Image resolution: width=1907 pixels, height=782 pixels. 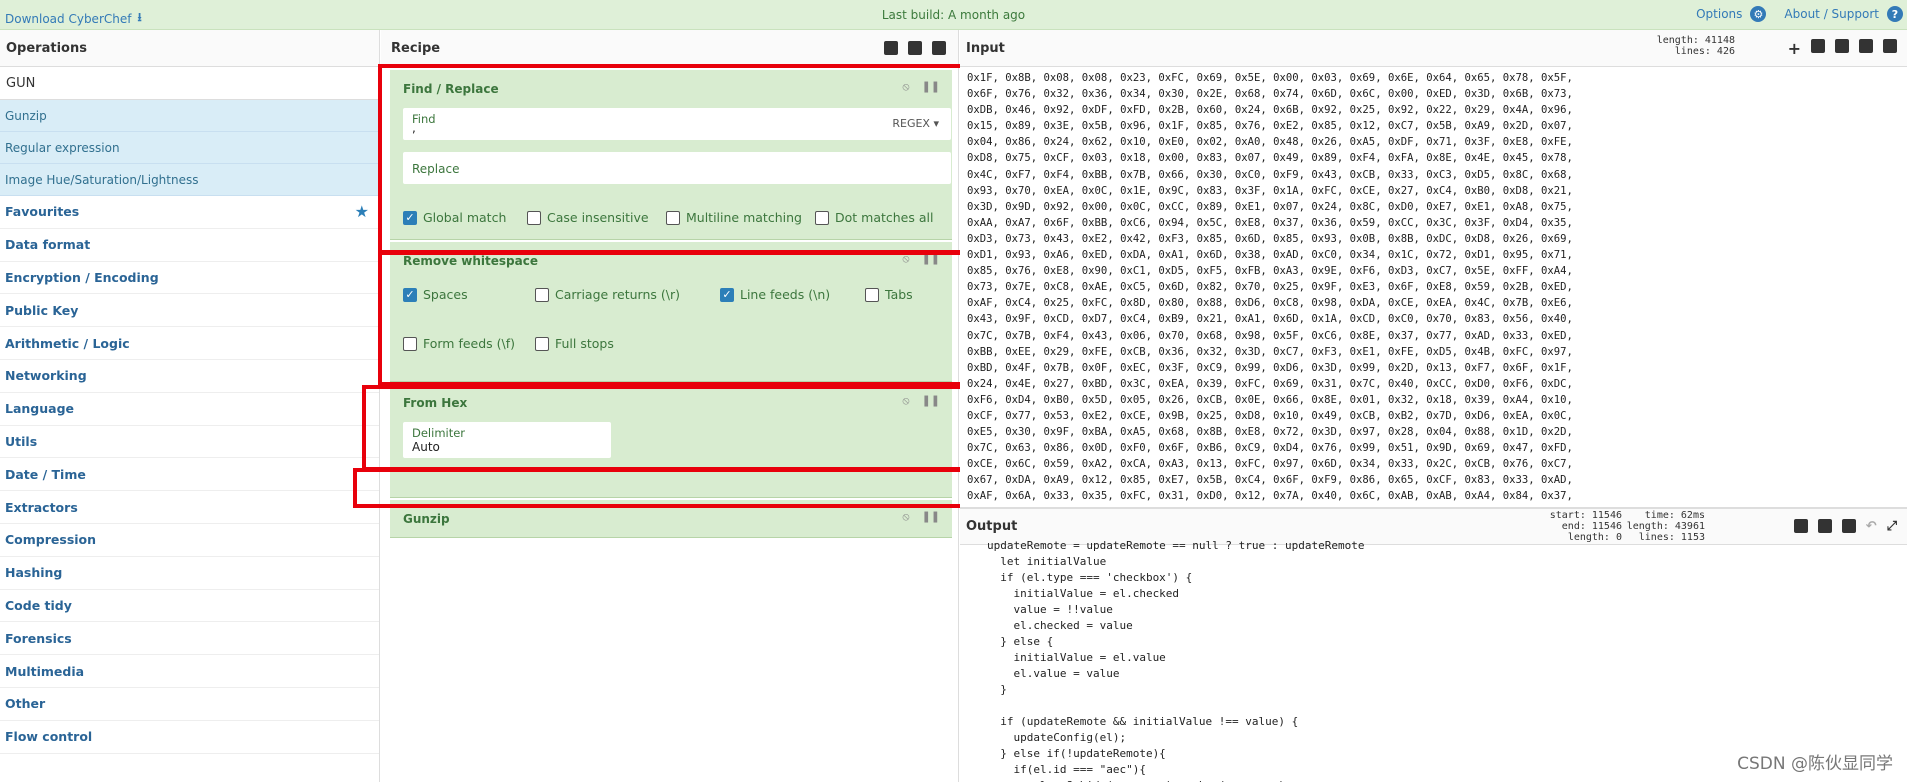 What do you see at coordinates (189, 475) in the screenshot?
I see `category-item: Date / Time` at bounding box center [189, 475].